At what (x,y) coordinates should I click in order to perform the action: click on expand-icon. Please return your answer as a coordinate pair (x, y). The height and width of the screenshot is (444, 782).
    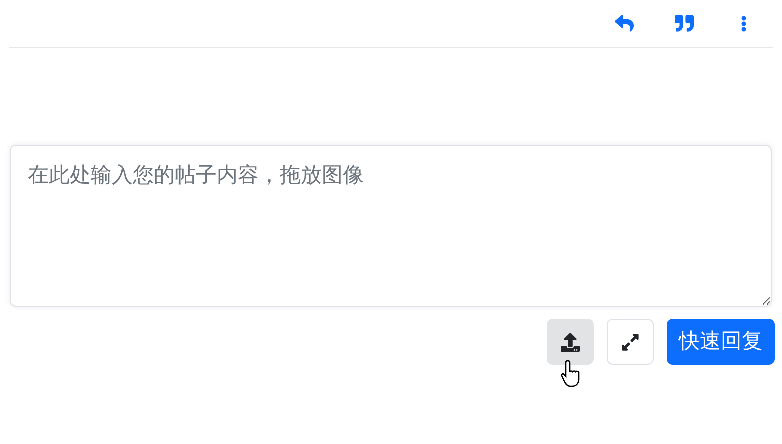
    Looking at the image, I should click on (630, 342).